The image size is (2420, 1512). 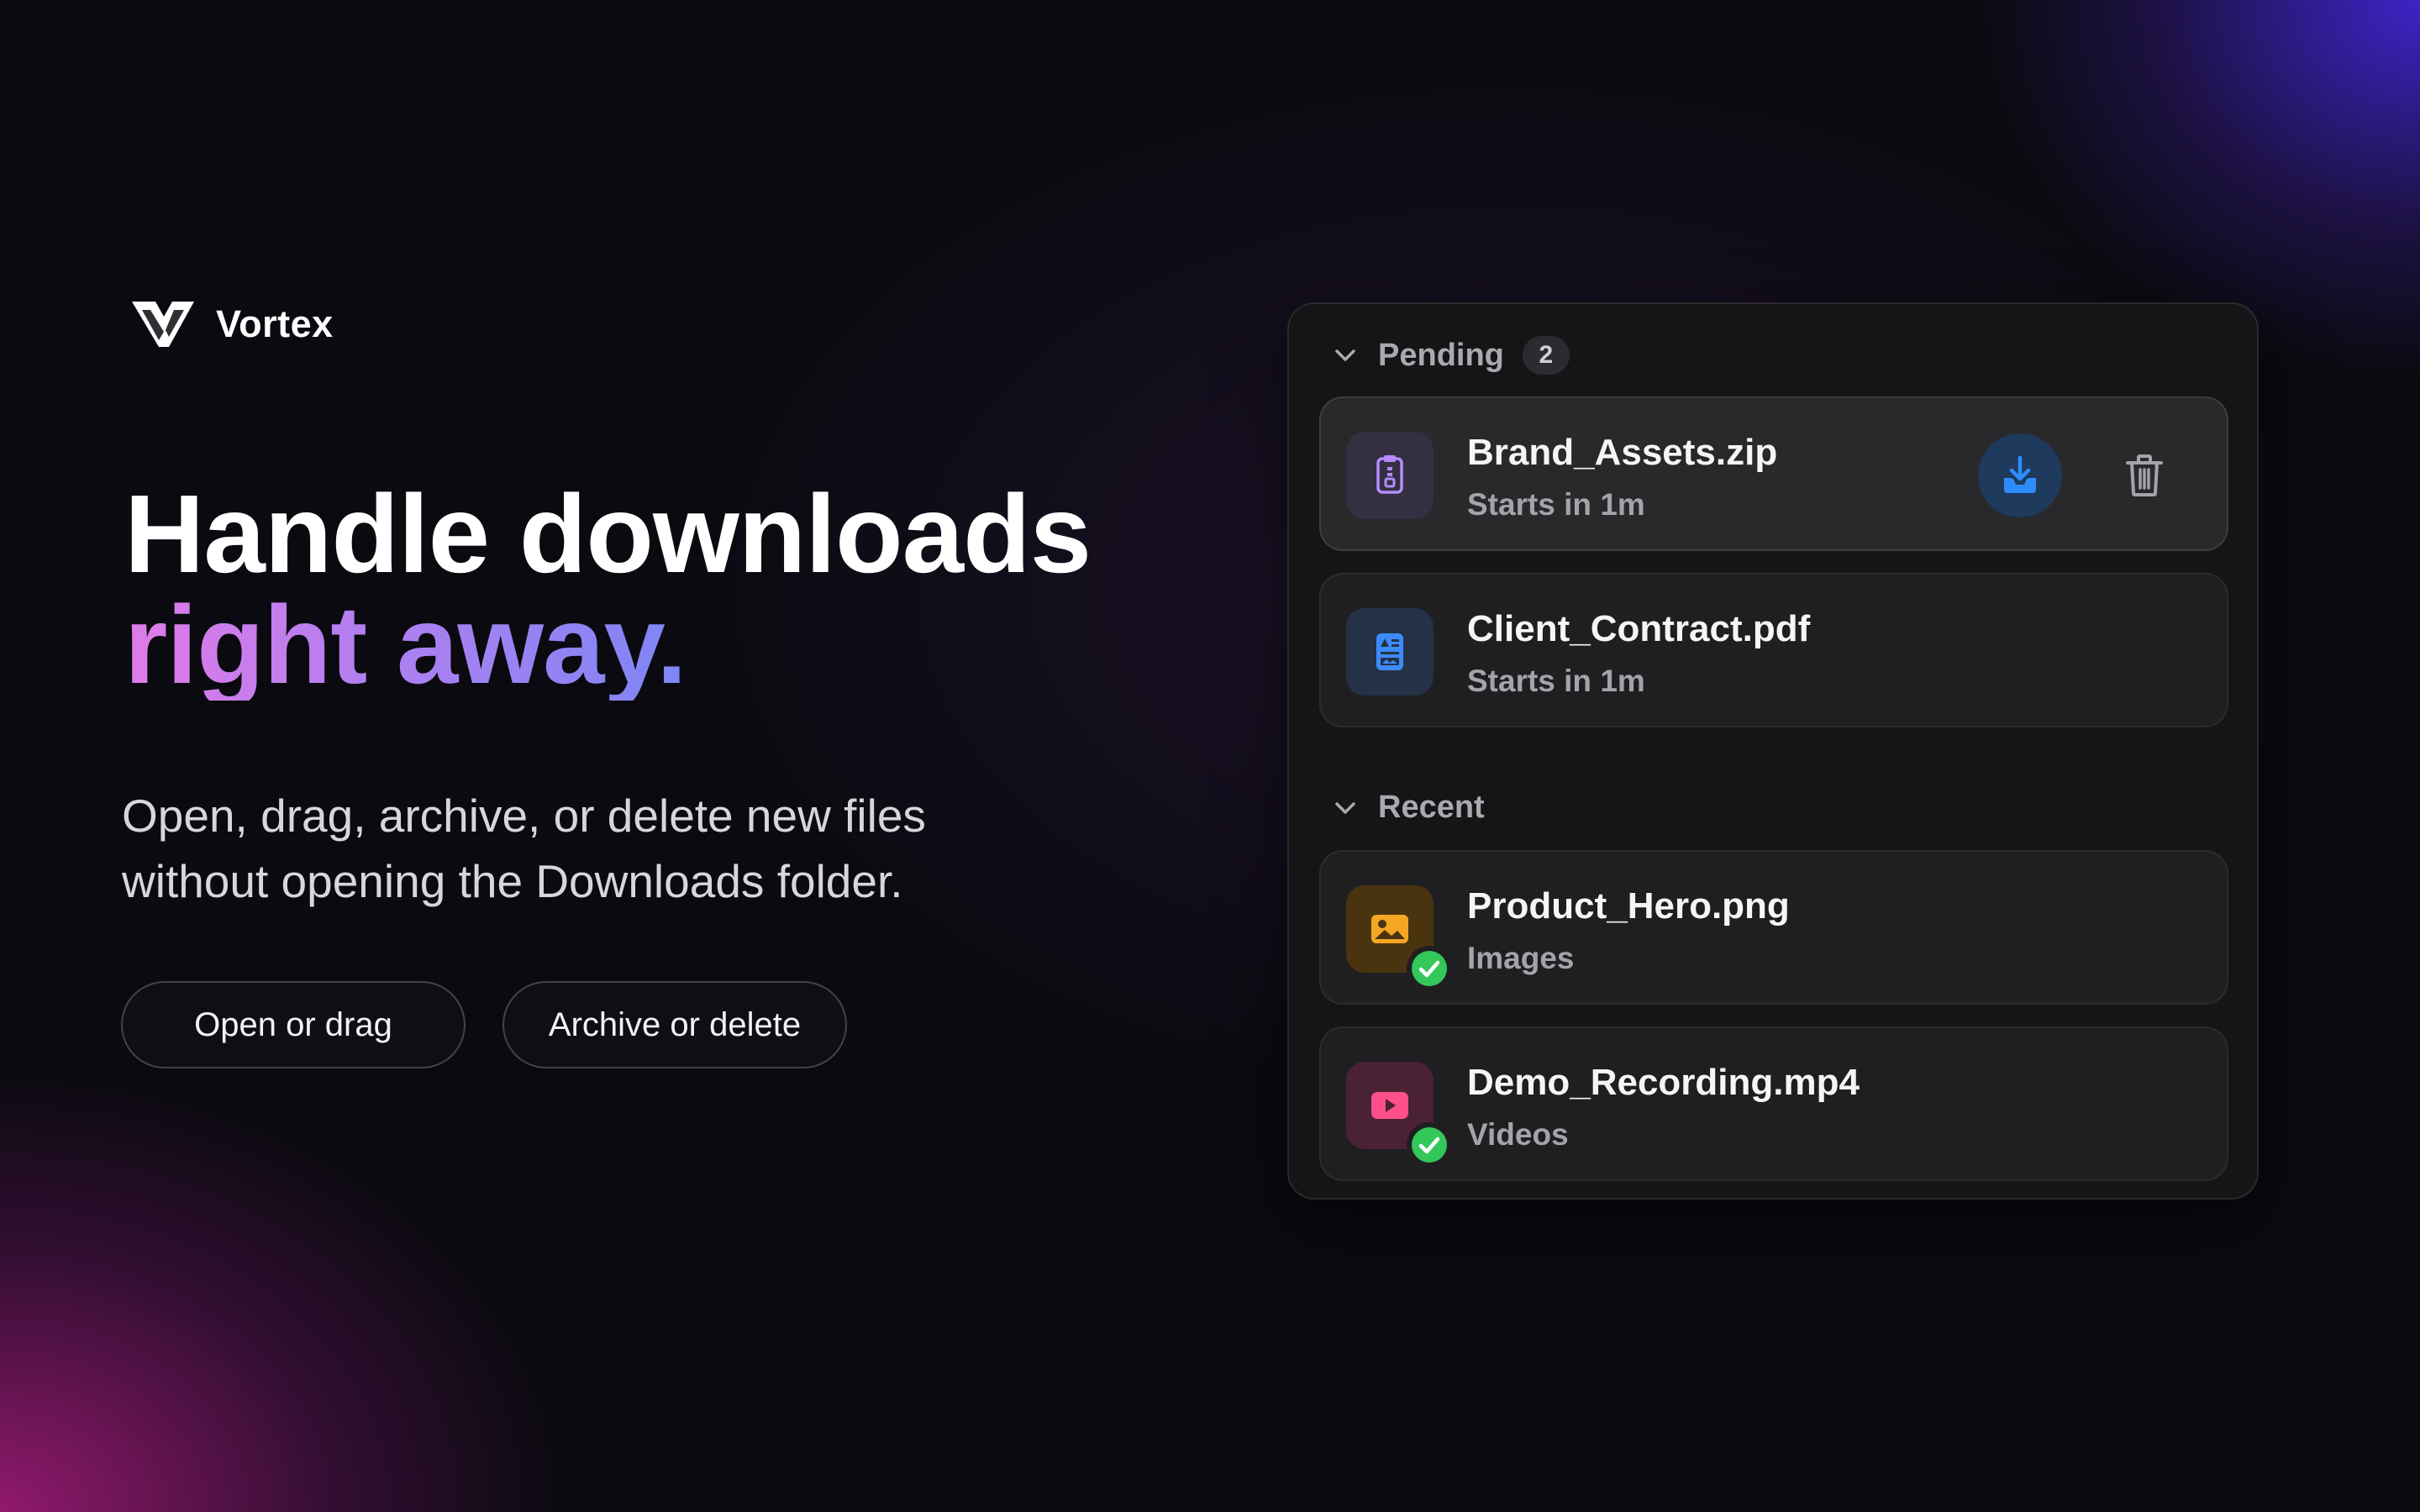 What do you see at coordinates (1773, 927) in the screenshot?
I see `list-item: Product_Hero.png Images` at bounding box center [1773, 927].